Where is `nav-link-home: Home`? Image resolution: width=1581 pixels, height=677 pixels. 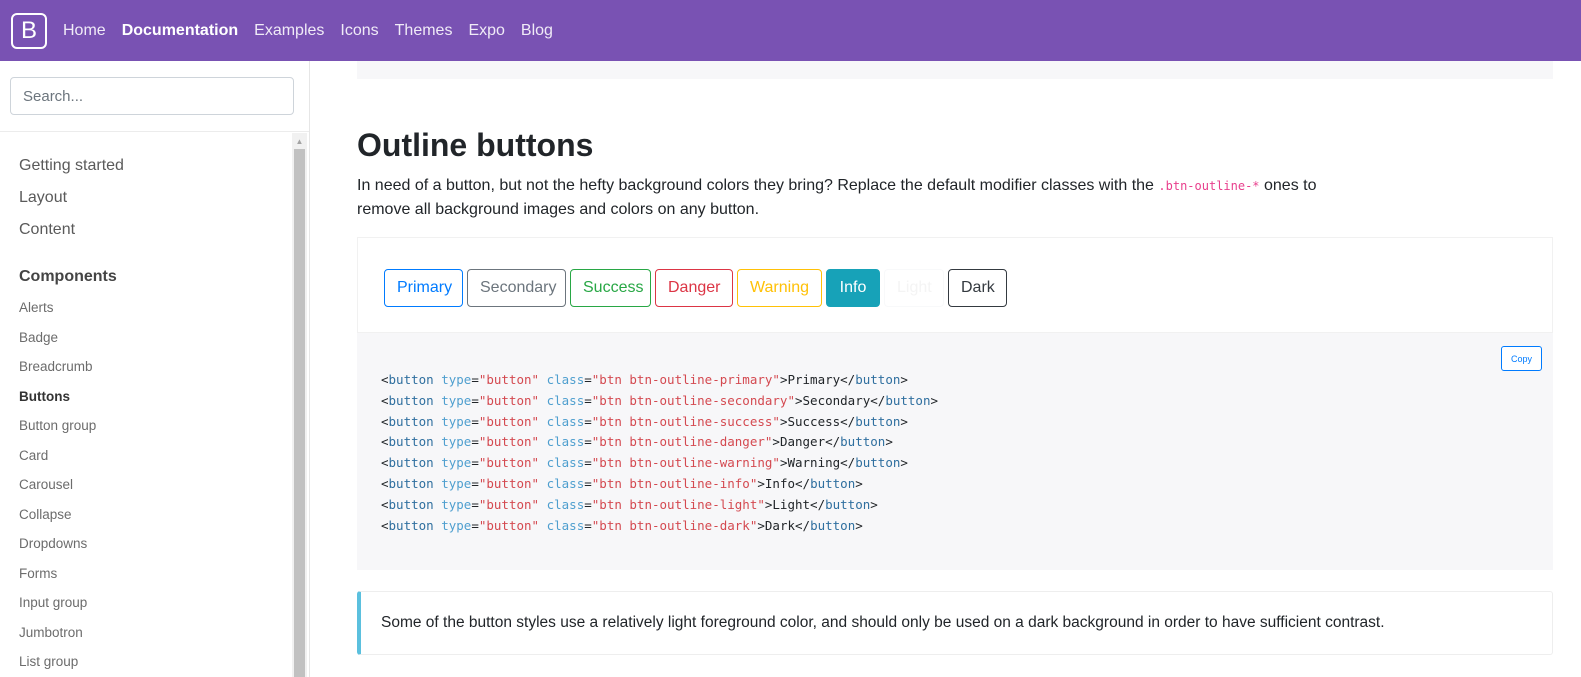
nav-link-home: Home is located at coordinates (84, 30).